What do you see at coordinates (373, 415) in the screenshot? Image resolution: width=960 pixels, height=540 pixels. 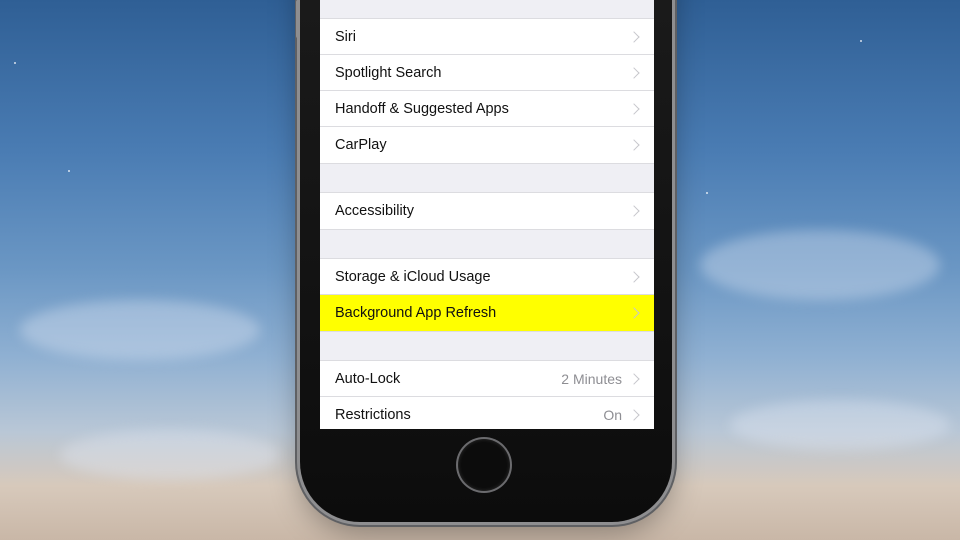 I see `row-label: Restrictions` at bounding box center [373, 415].